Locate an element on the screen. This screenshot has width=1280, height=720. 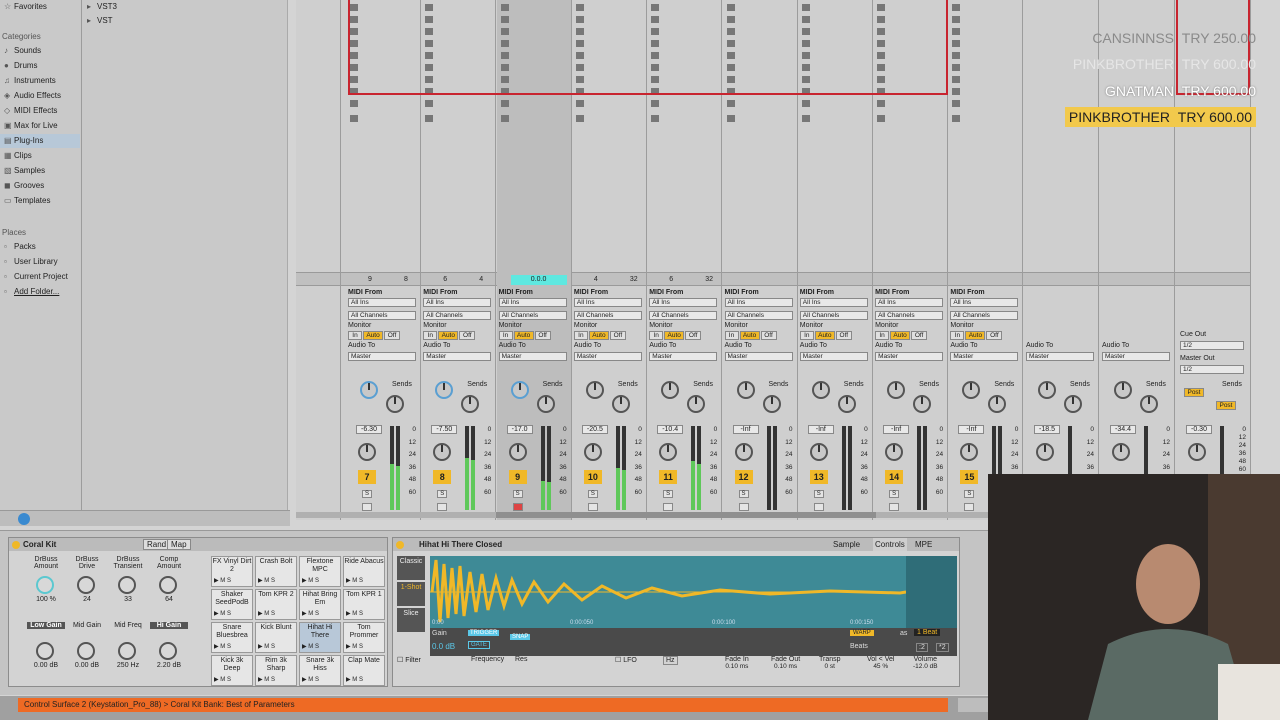
sample-waveform-display: 0:00 0:00:050 0:00:100 0:00:150 is located at coordinates (693, 592).